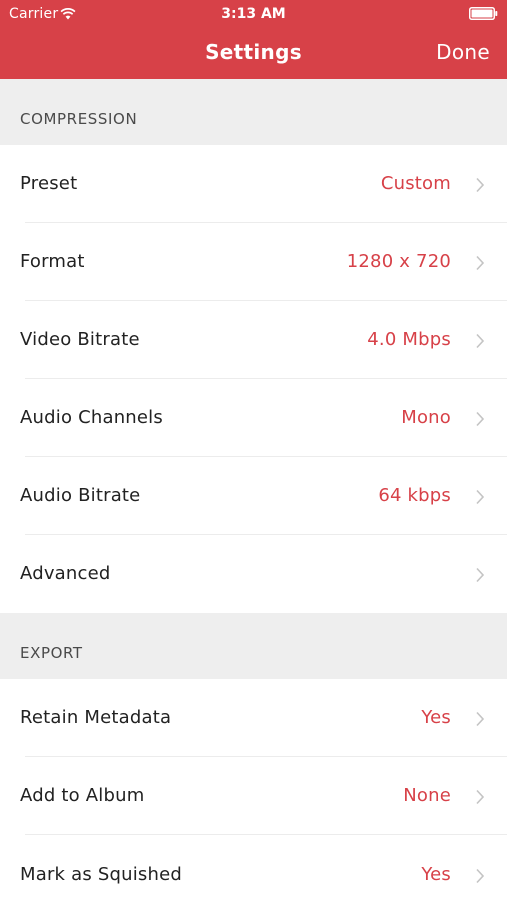  I want to click on row-label: Advanced, so click(65, 573).